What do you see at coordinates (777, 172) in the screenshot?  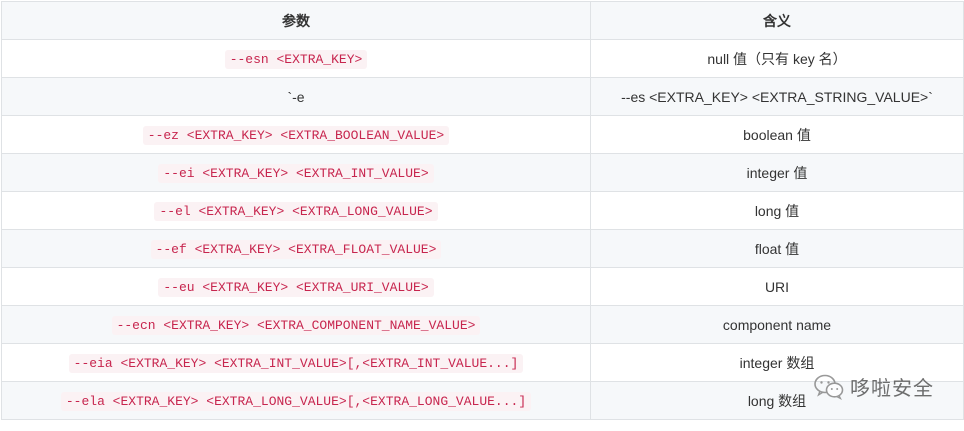 I see `meaning-cell: integer 值` at bounding box center [777, 172].